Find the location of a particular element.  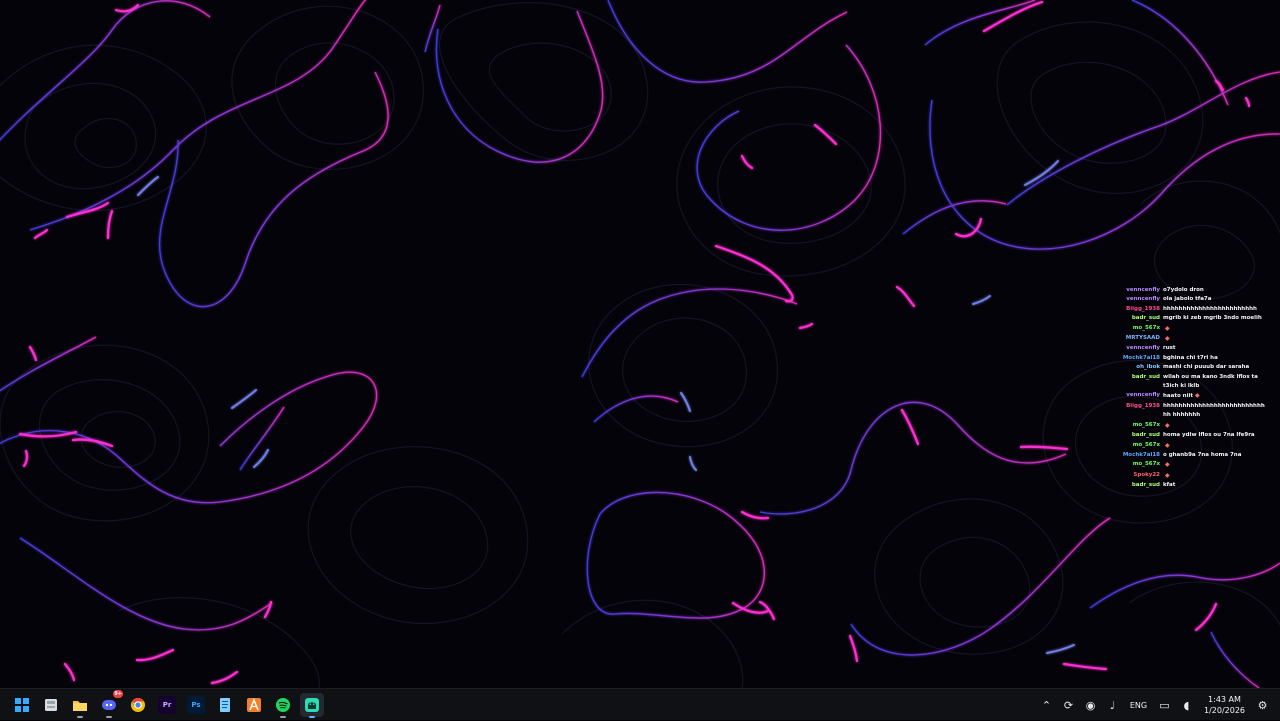

android-app-icon is located at coordinates (312, 705).